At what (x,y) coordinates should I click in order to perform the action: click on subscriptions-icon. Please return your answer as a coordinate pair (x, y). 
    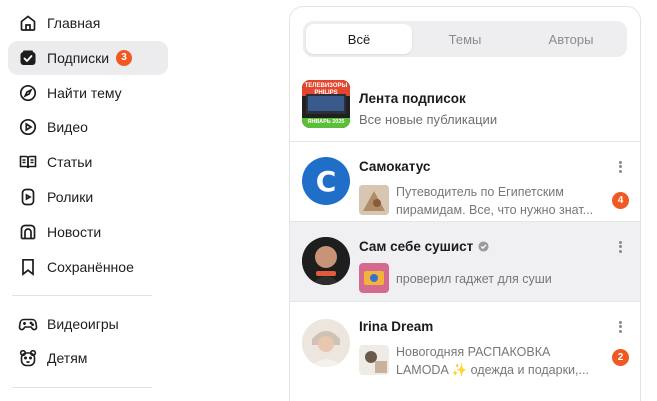
    Looking at the image, I should click on (28, 58).